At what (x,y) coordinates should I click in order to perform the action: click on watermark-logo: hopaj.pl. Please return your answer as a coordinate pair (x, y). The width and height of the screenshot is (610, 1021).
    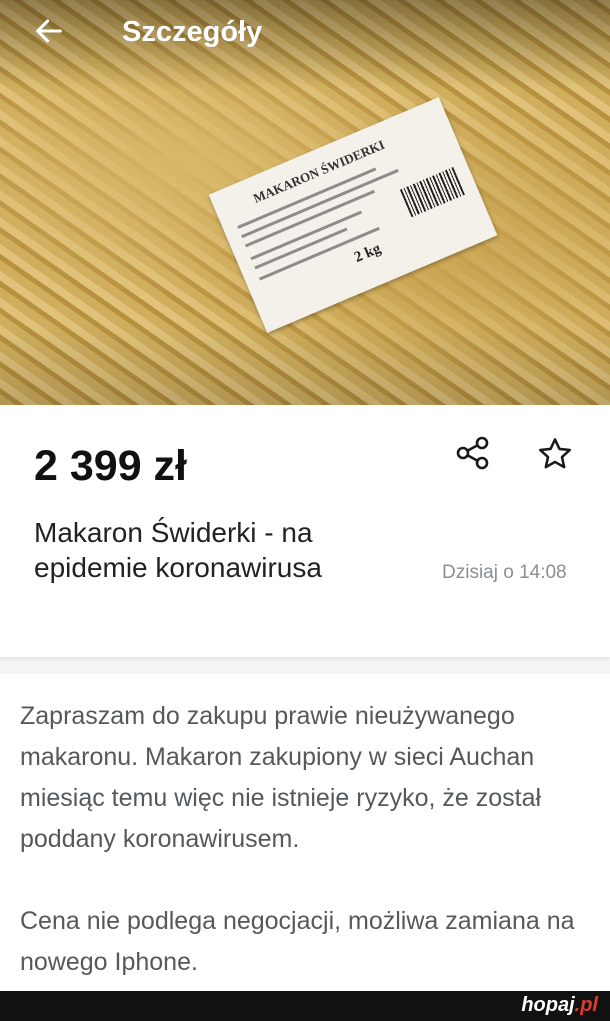
    Looking at the image, I should click on (559, 1005).